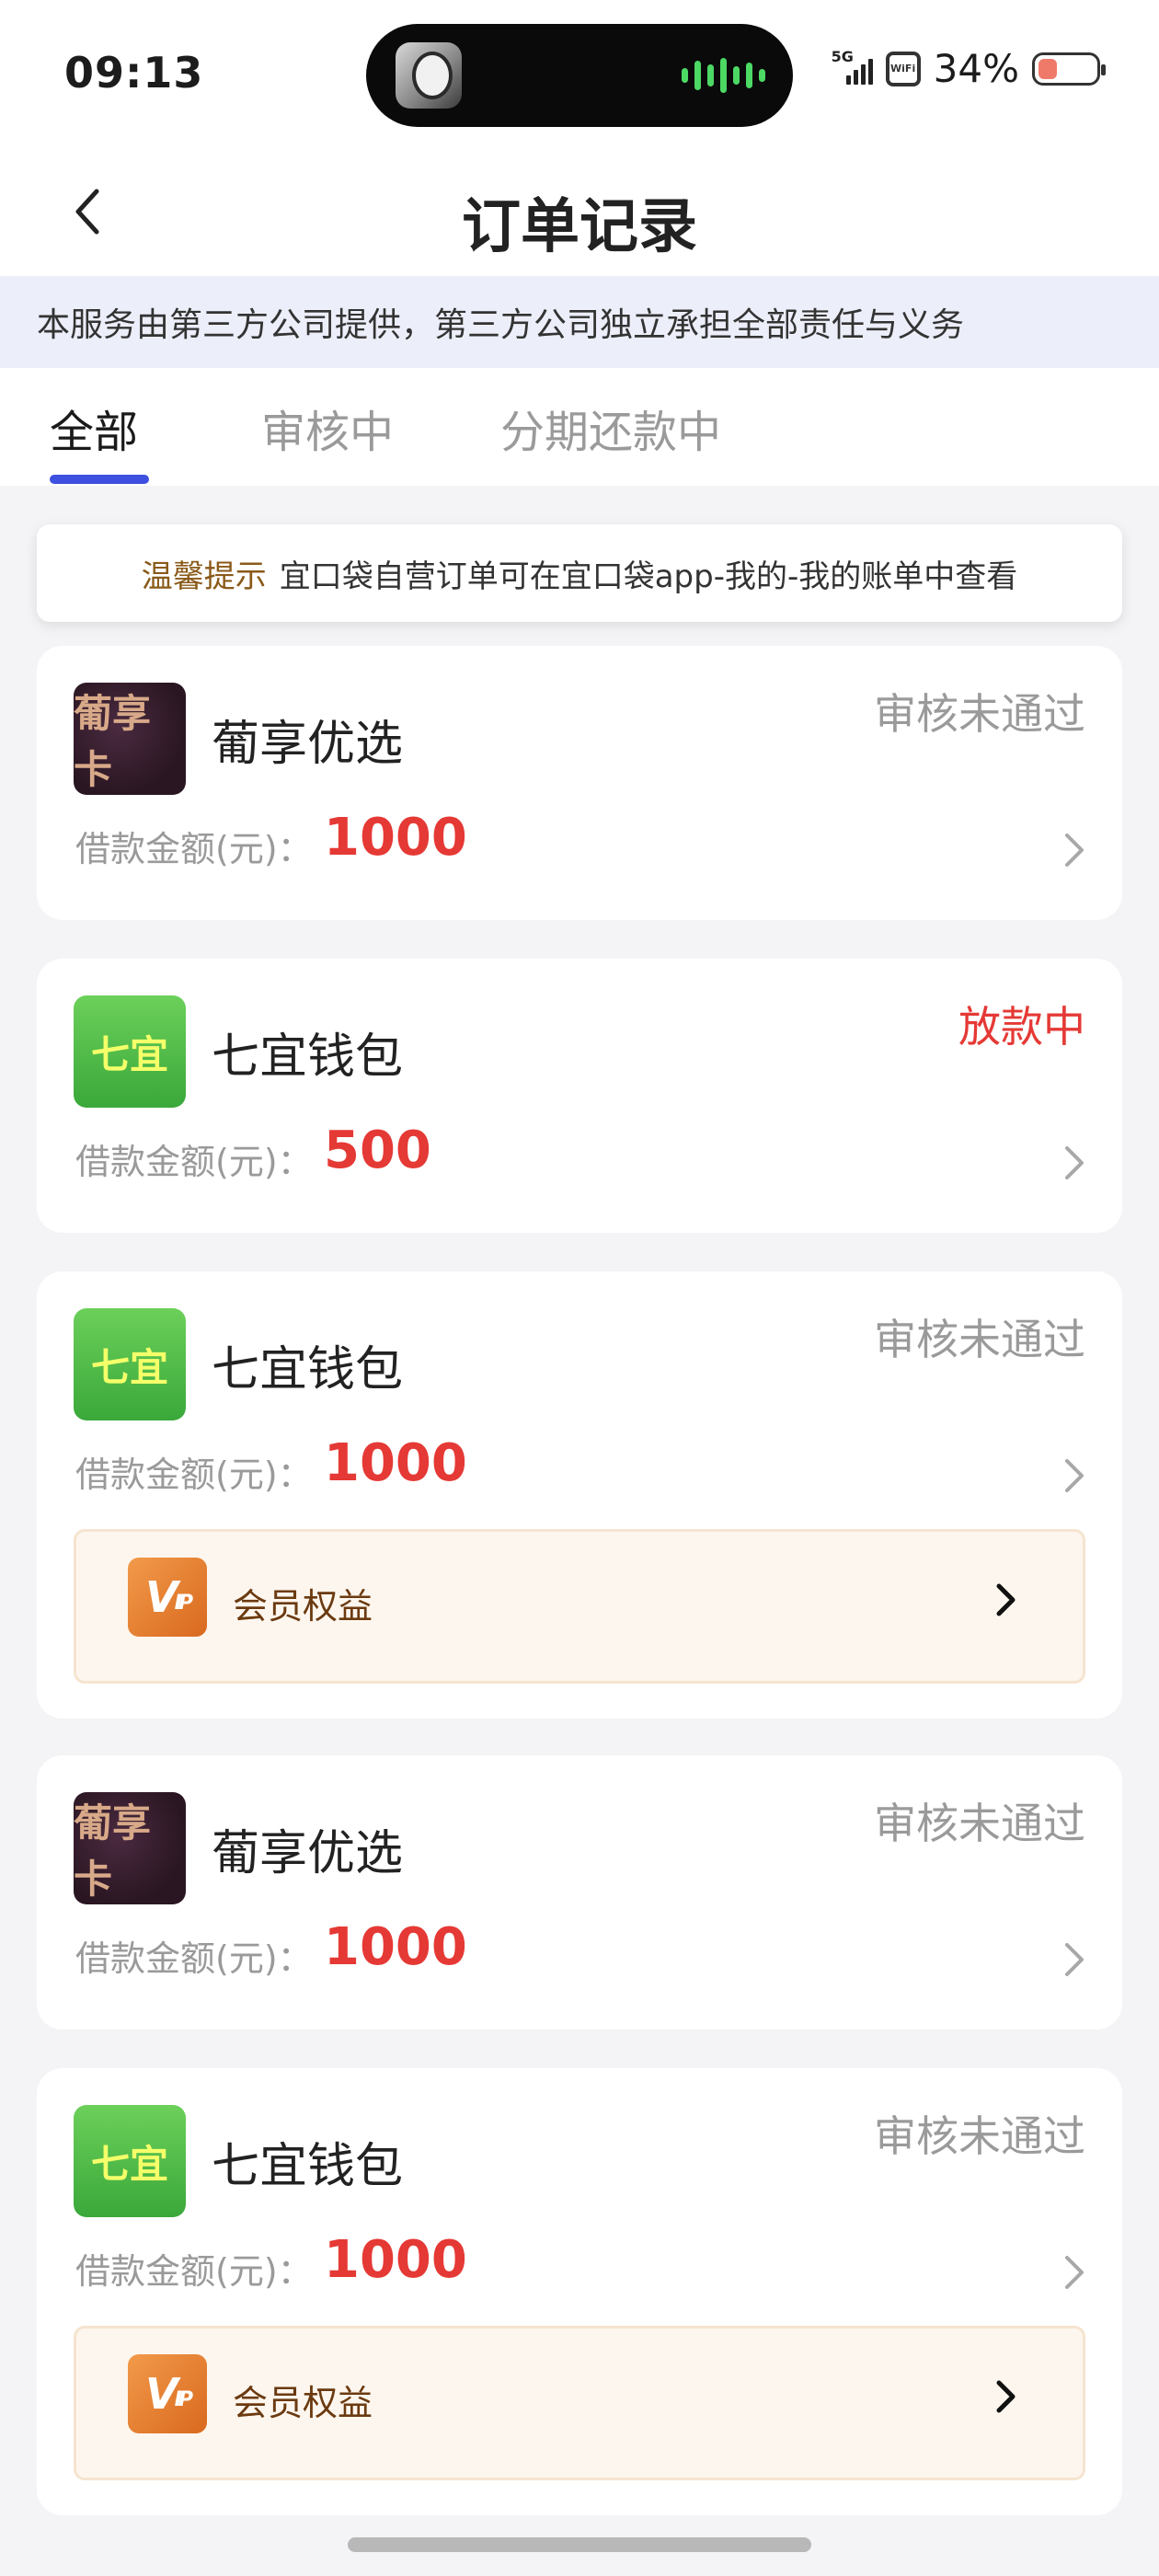  Describe the element at coordinates (648, 576) in the screenshot. I see `tip-text: 宜口袋自营订单可在宜口袋app-我的-我的账单中查看` at that location.